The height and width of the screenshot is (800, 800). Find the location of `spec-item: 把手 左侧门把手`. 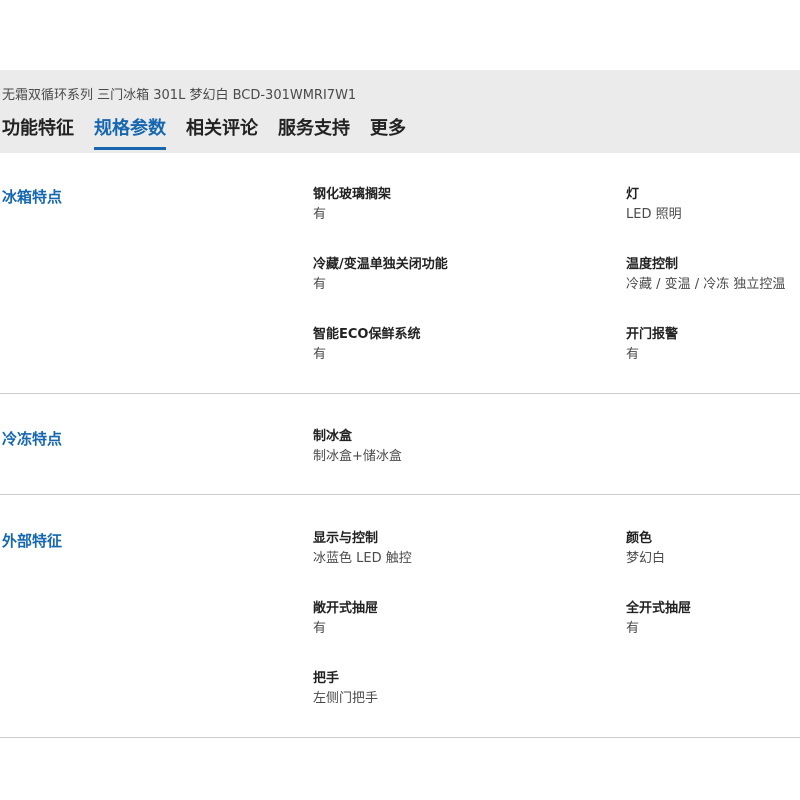

spec-item: 把手 左侧门把手 is located at coordinates (345, 689).